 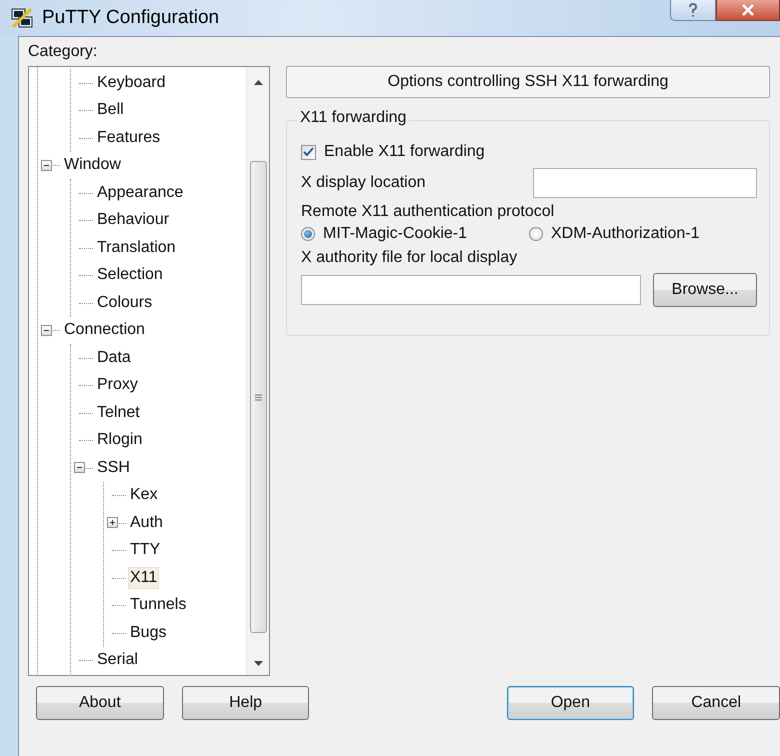 I want to click on tree-item: Rlogin, so click(x=119, y=440).